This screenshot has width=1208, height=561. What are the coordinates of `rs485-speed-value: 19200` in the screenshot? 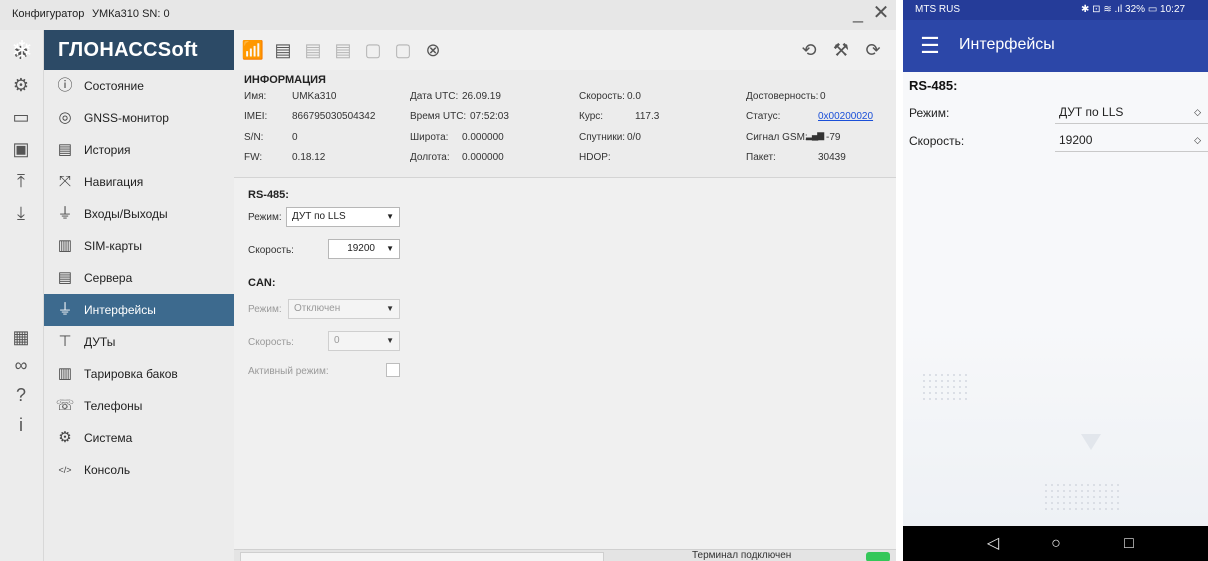 It's located at (361, 248).